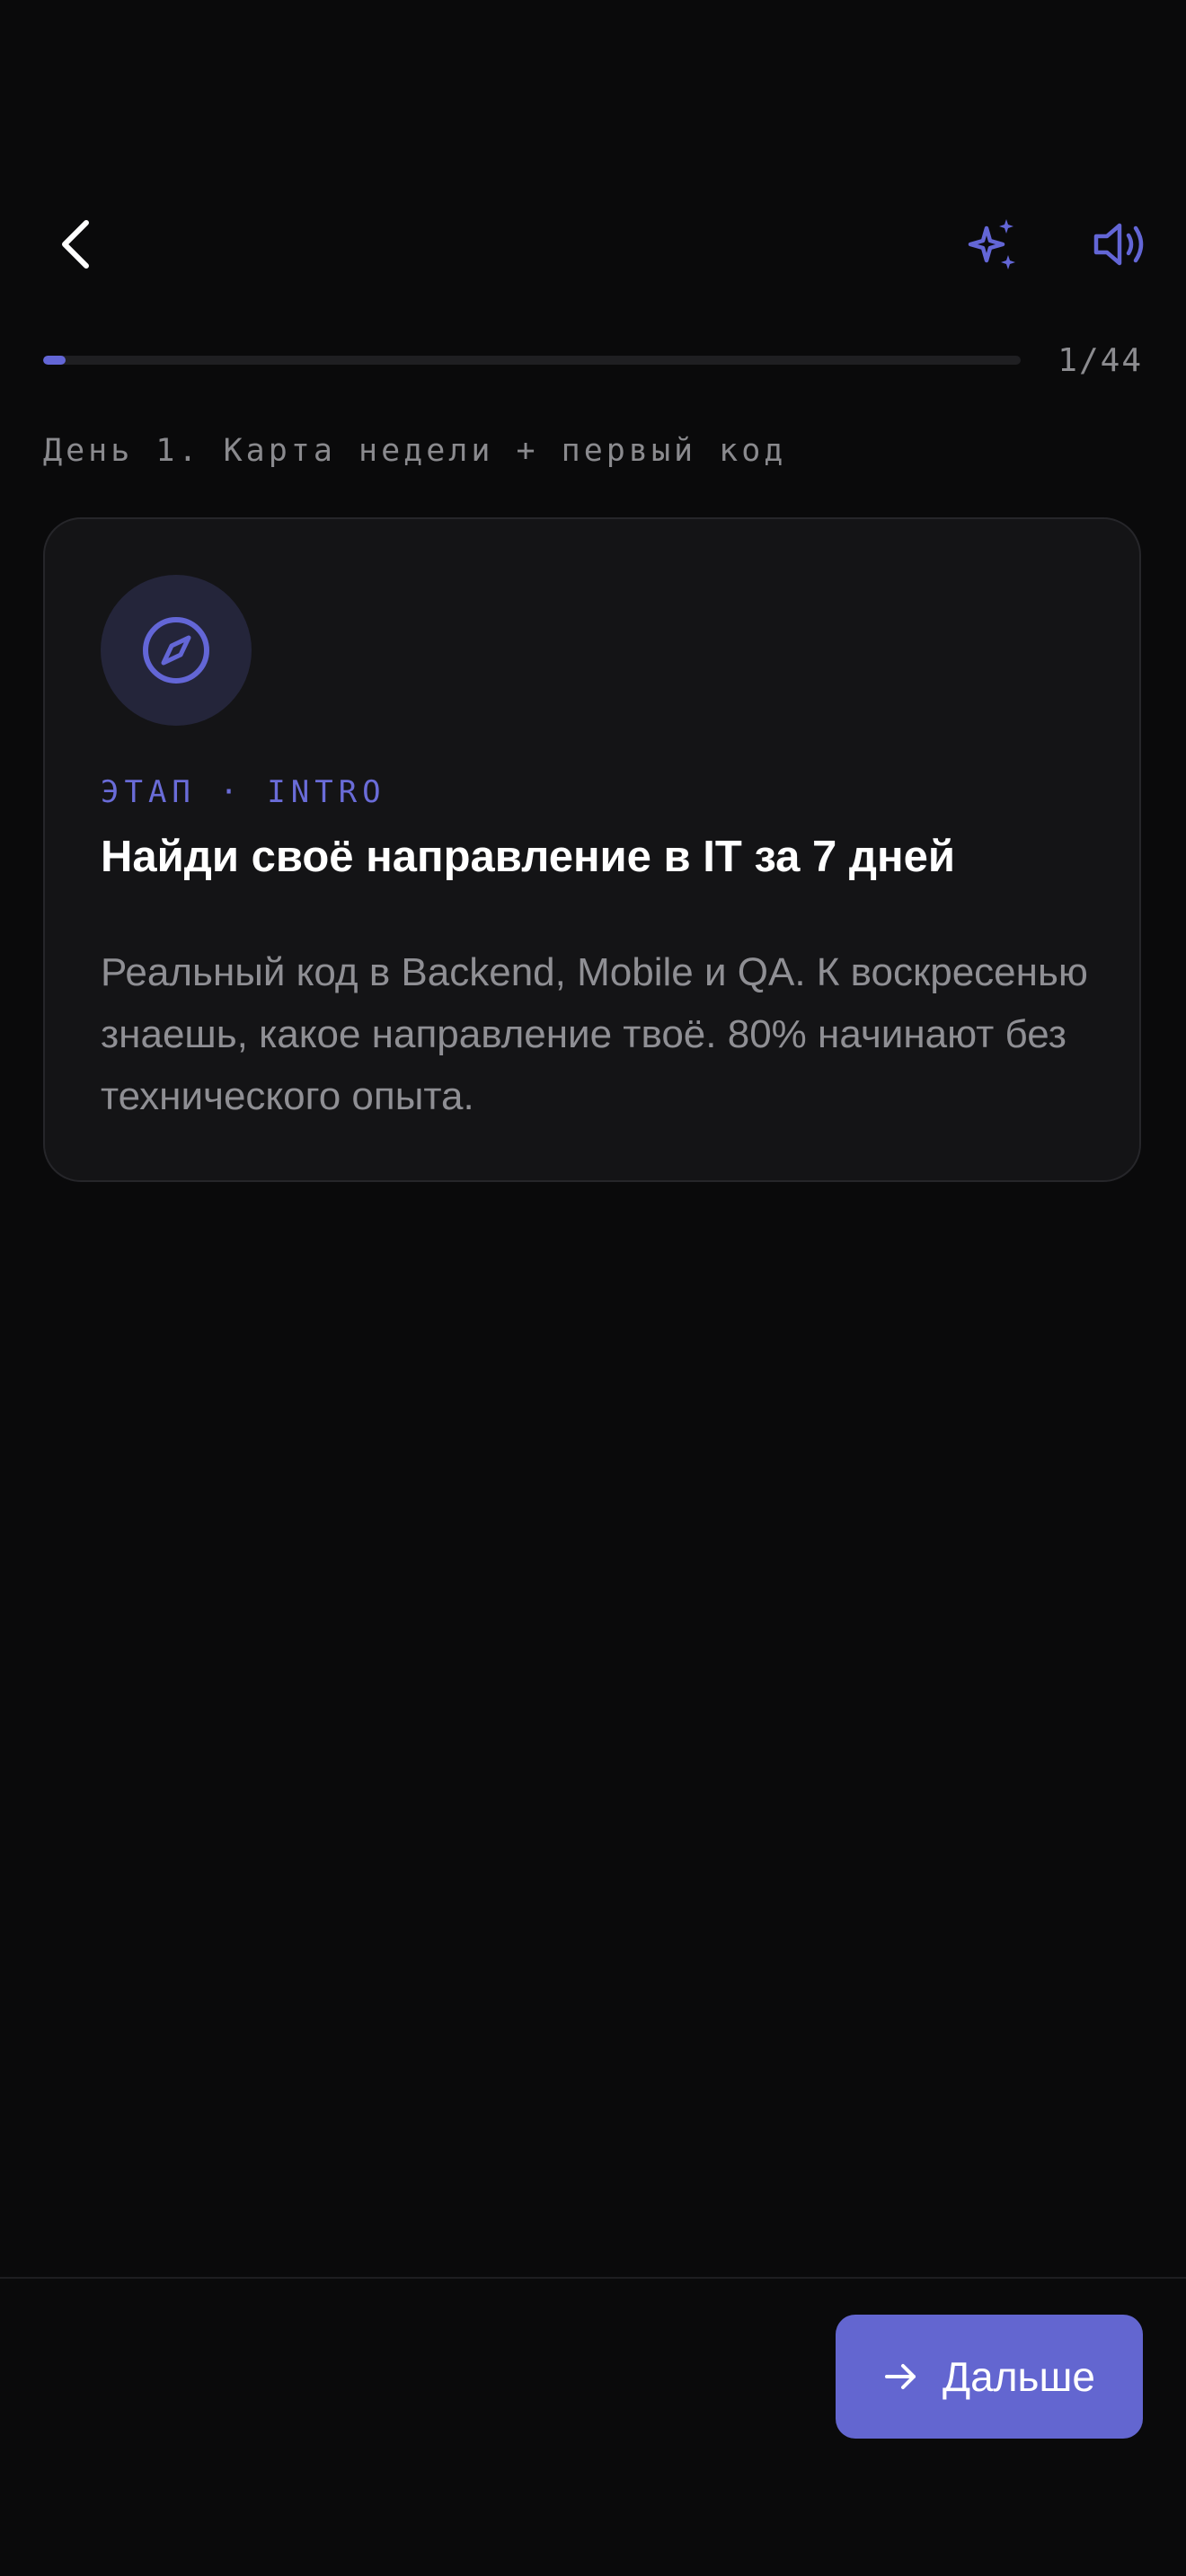  Describe the element at coordinates (532, 360) in the screenshot. I see `progress-bar` at that location.